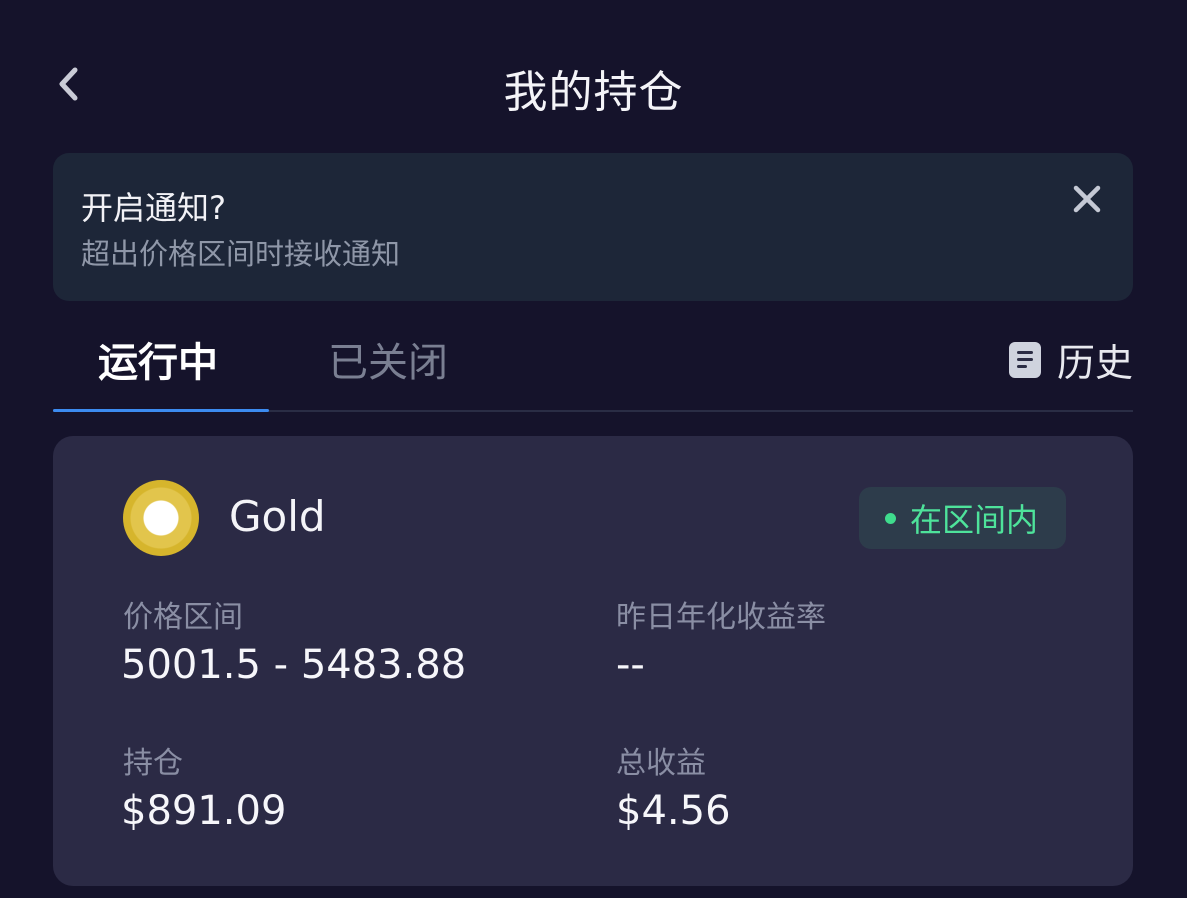  I want to click on total-earnings-label: 总收益, so click(661, 763).